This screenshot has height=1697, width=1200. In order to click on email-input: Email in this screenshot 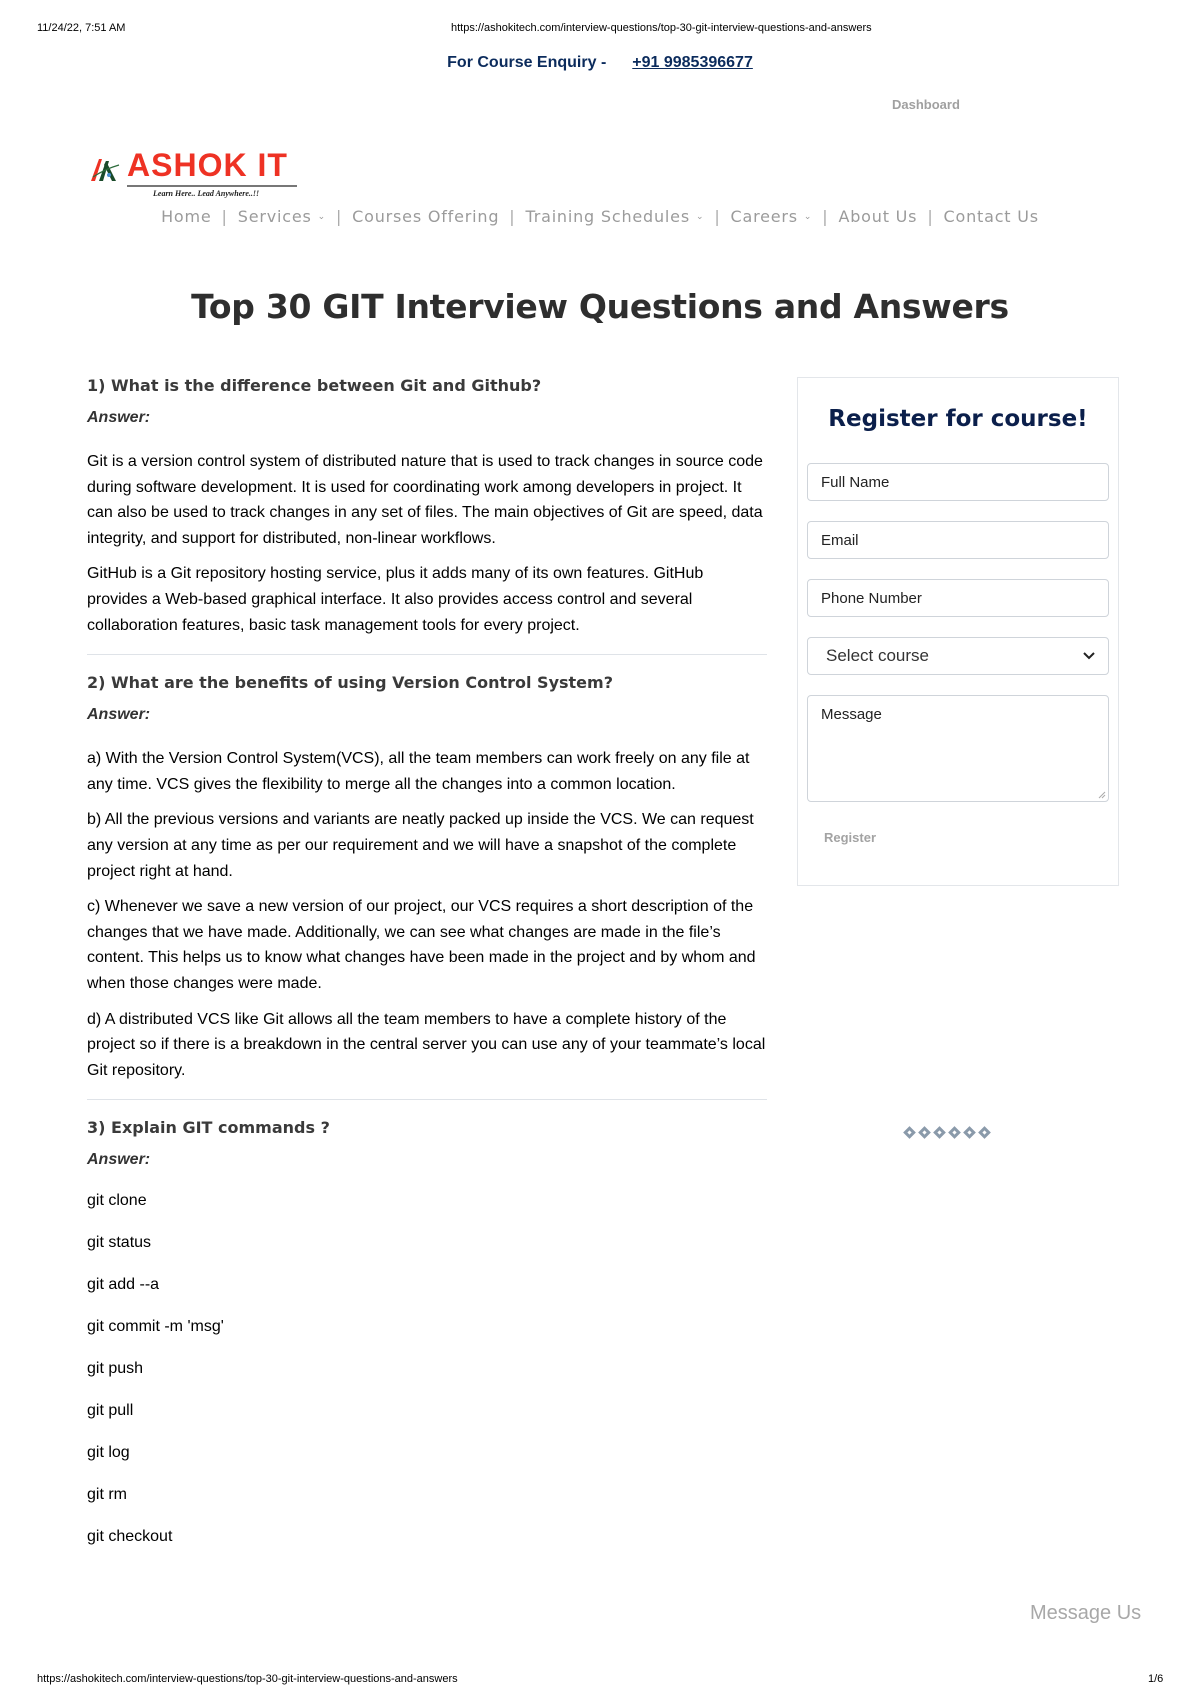, I will do `click(958, 540)`.